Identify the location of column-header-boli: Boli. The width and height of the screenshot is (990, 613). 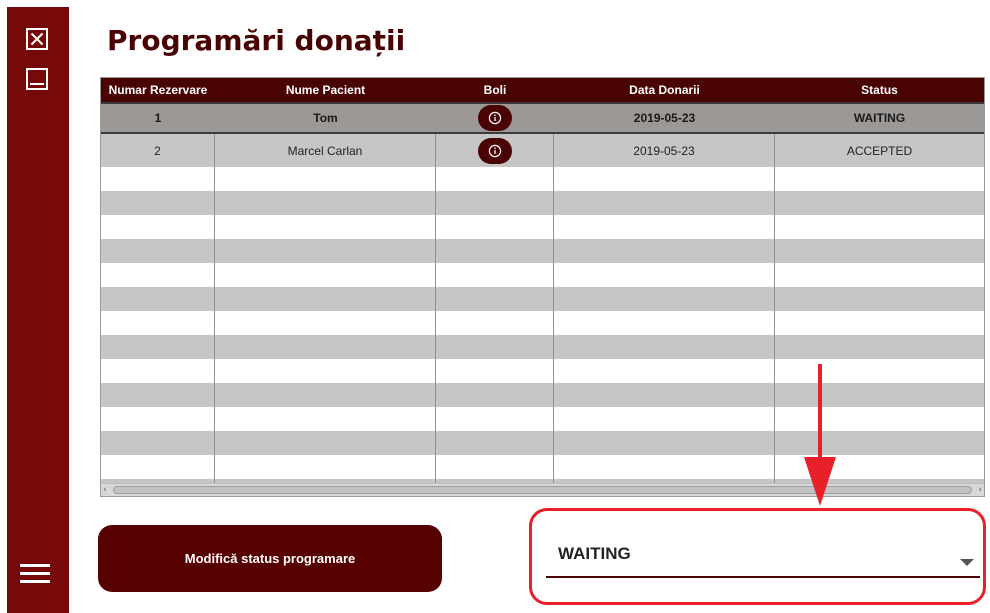
(495, 90).